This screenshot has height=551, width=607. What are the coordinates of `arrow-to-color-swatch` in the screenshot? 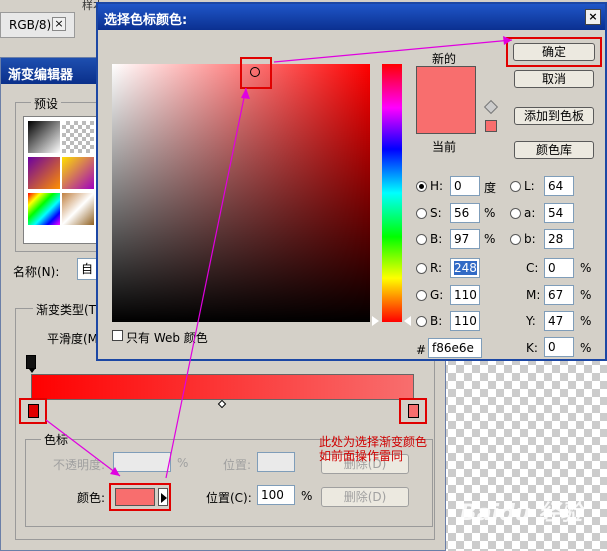 It's located at (83, 448).